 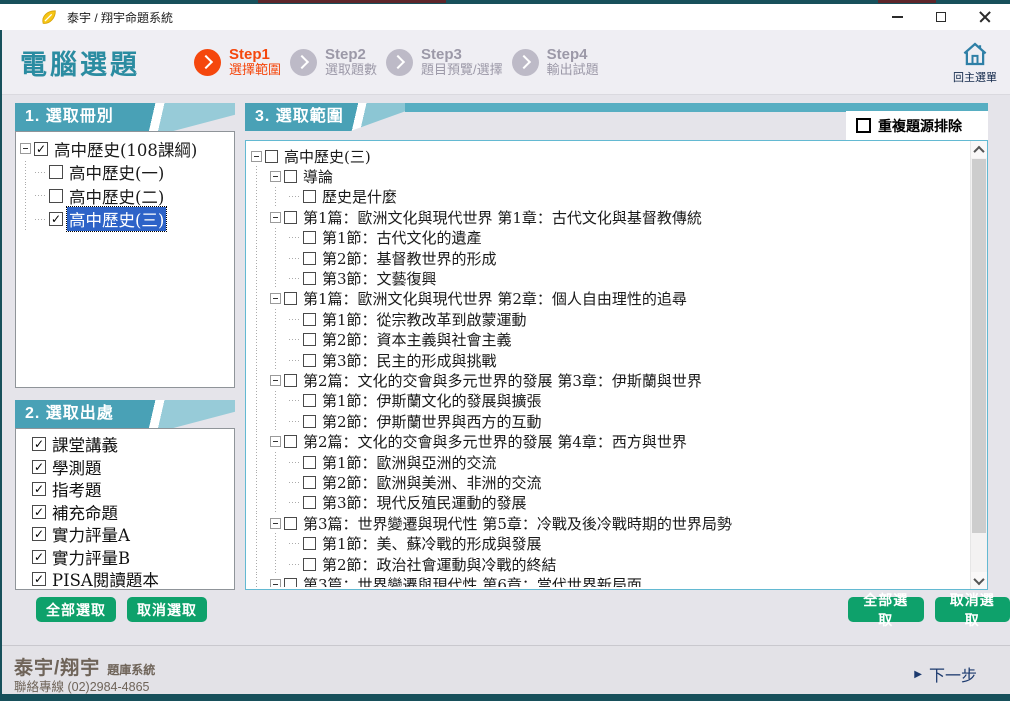 I want to click on tree-item-label: 第2節：資本主義與社會主義, so click(x=417, y=339).